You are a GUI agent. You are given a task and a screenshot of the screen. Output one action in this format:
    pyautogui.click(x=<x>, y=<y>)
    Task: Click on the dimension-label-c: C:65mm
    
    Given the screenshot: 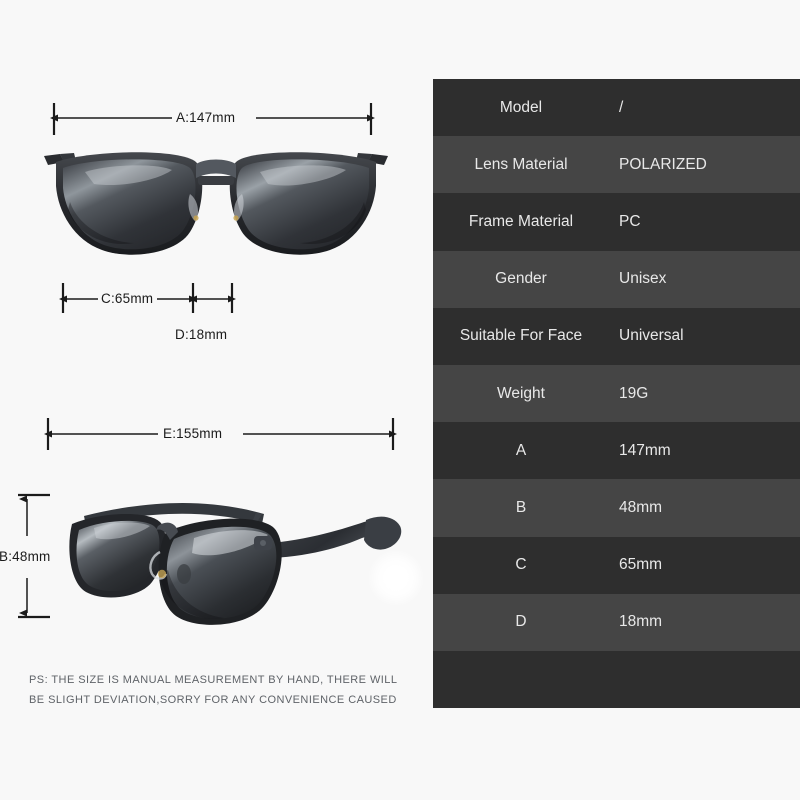 What is the action you would take?
    pyautogui.click(x=127, y=298)
    